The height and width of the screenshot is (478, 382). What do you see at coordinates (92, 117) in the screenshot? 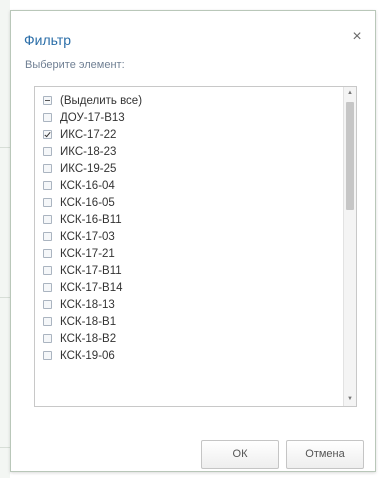
I see `list-item-label: ДОУ-17-В13` at bounding box center [92, 117].